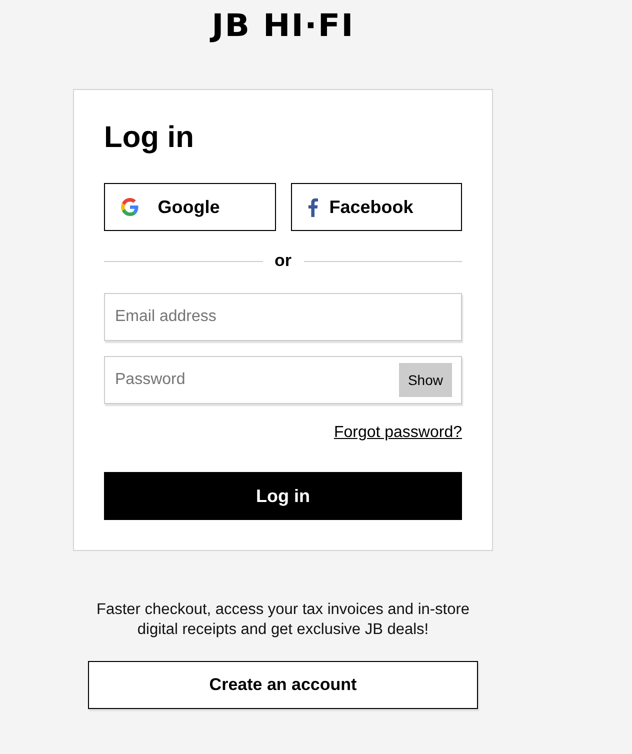  Describe the element at coordinates (283, 496) in the screenshot. I see `login-button: Log in` at that location.